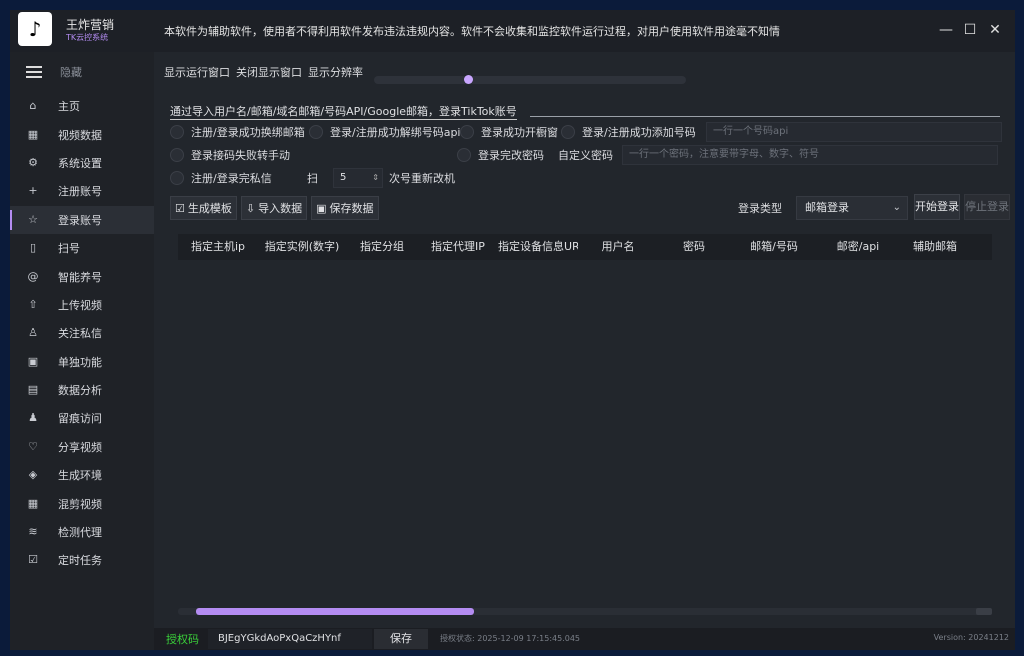  What do you see at coordinates (854, 132) in the screenshot?
I see `phone-api-input: 一行一个号码api` at bounding box center [854, 132].